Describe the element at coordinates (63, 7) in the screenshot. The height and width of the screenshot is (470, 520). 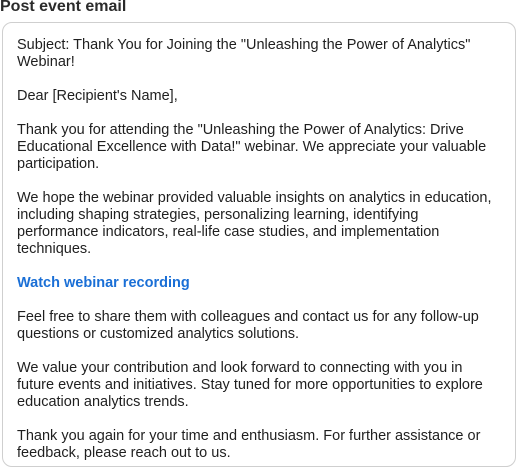
I see `section-title: Post event email` at that location.